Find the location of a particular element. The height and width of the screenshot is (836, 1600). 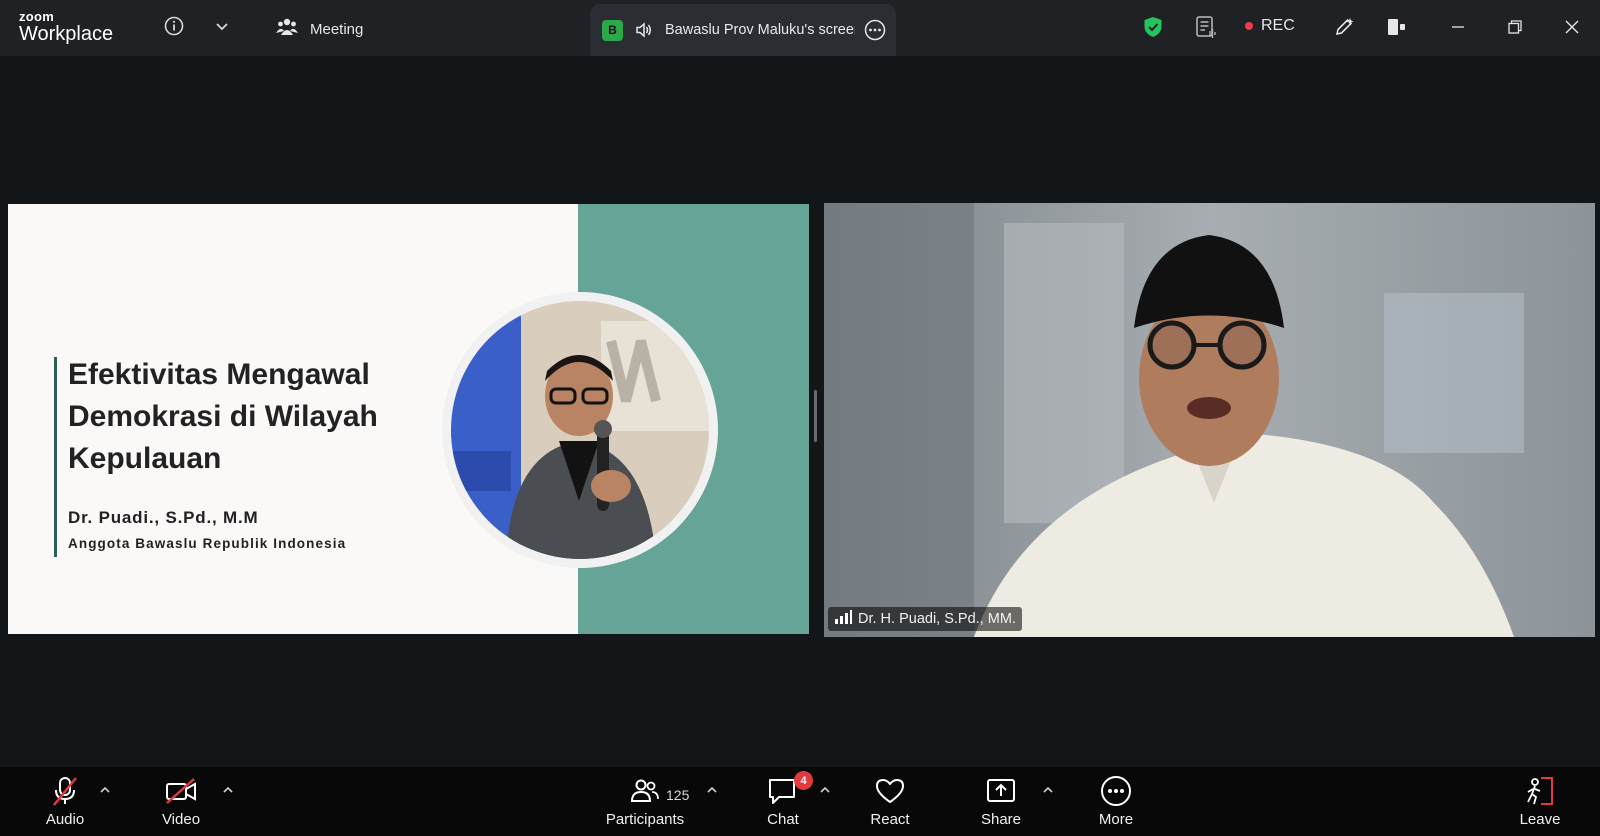

annotate-pen-icon is located at coordinates (1344, 27).